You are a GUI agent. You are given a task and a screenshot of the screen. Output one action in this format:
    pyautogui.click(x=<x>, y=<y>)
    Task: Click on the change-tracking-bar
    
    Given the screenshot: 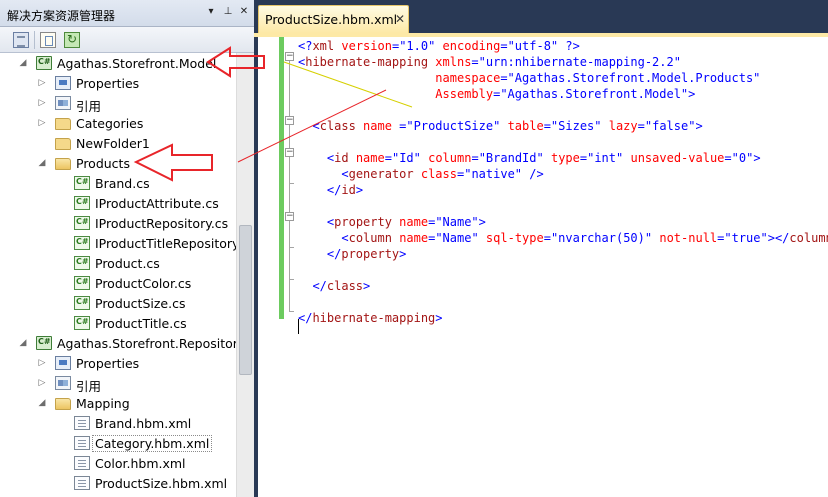 What is the action you would take?
    pyautogui.click(x=281, y=178)
    